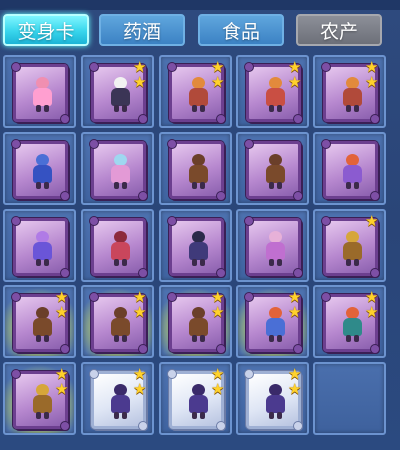 The image size is (400, 450). Describe the element at coordinates (349, 398) in the screenshot. I see `empty-inventory-slot` at that location.